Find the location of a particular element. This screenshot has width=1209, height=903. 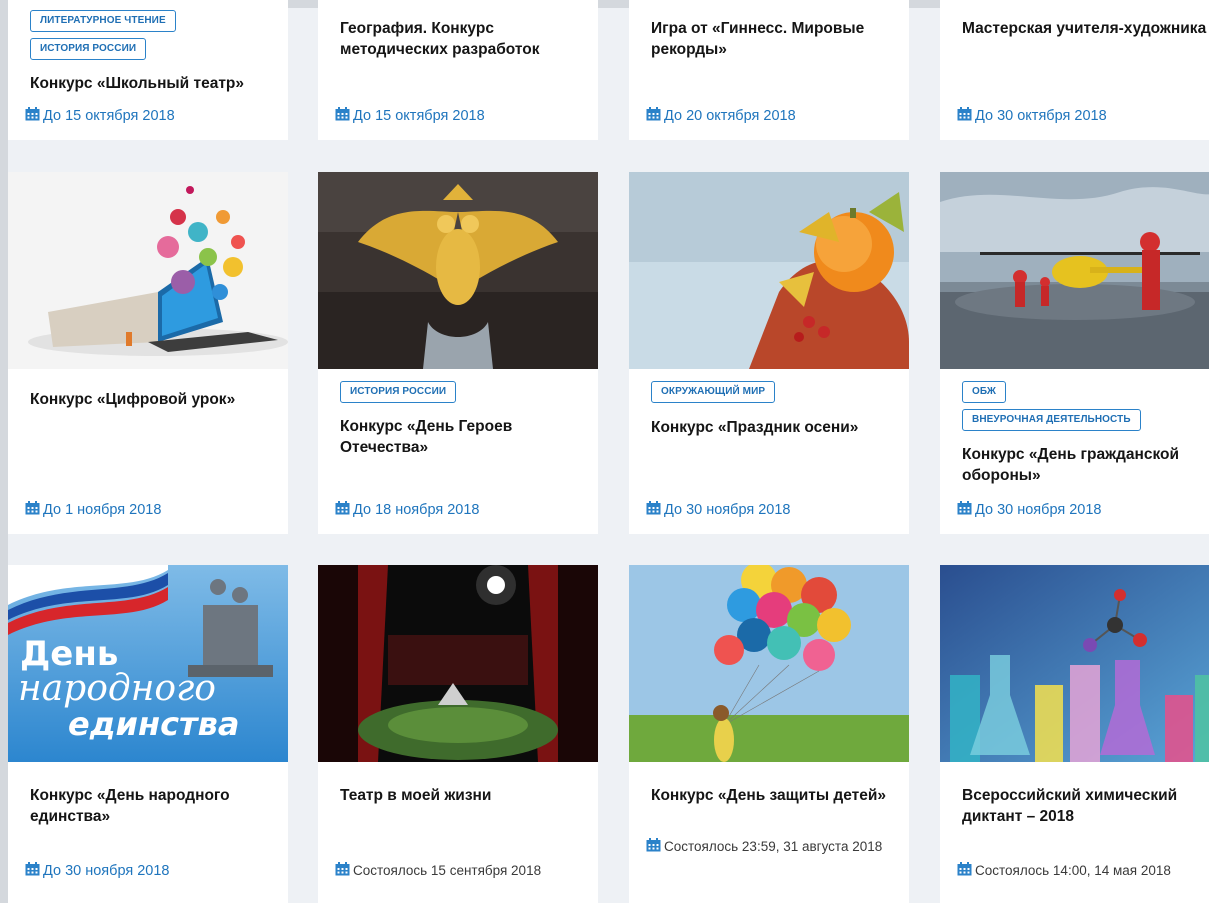

contest-card: Конкурс «Цифровой урок» До 1 ноября 2018 is located at coordinates (148, 353).